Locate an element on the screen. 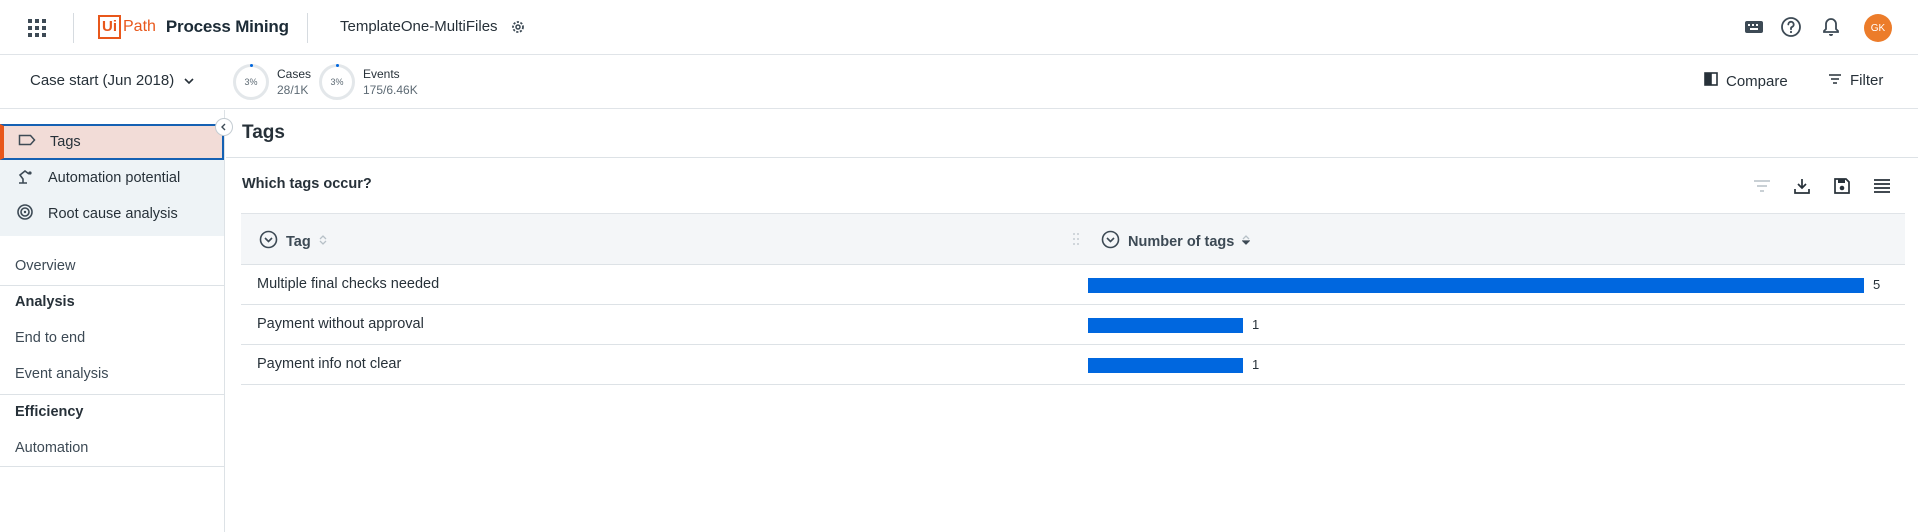 This screenshot has width=1918, height=532. cases-ring-chart: 3% is located at coordinates (251, 82).